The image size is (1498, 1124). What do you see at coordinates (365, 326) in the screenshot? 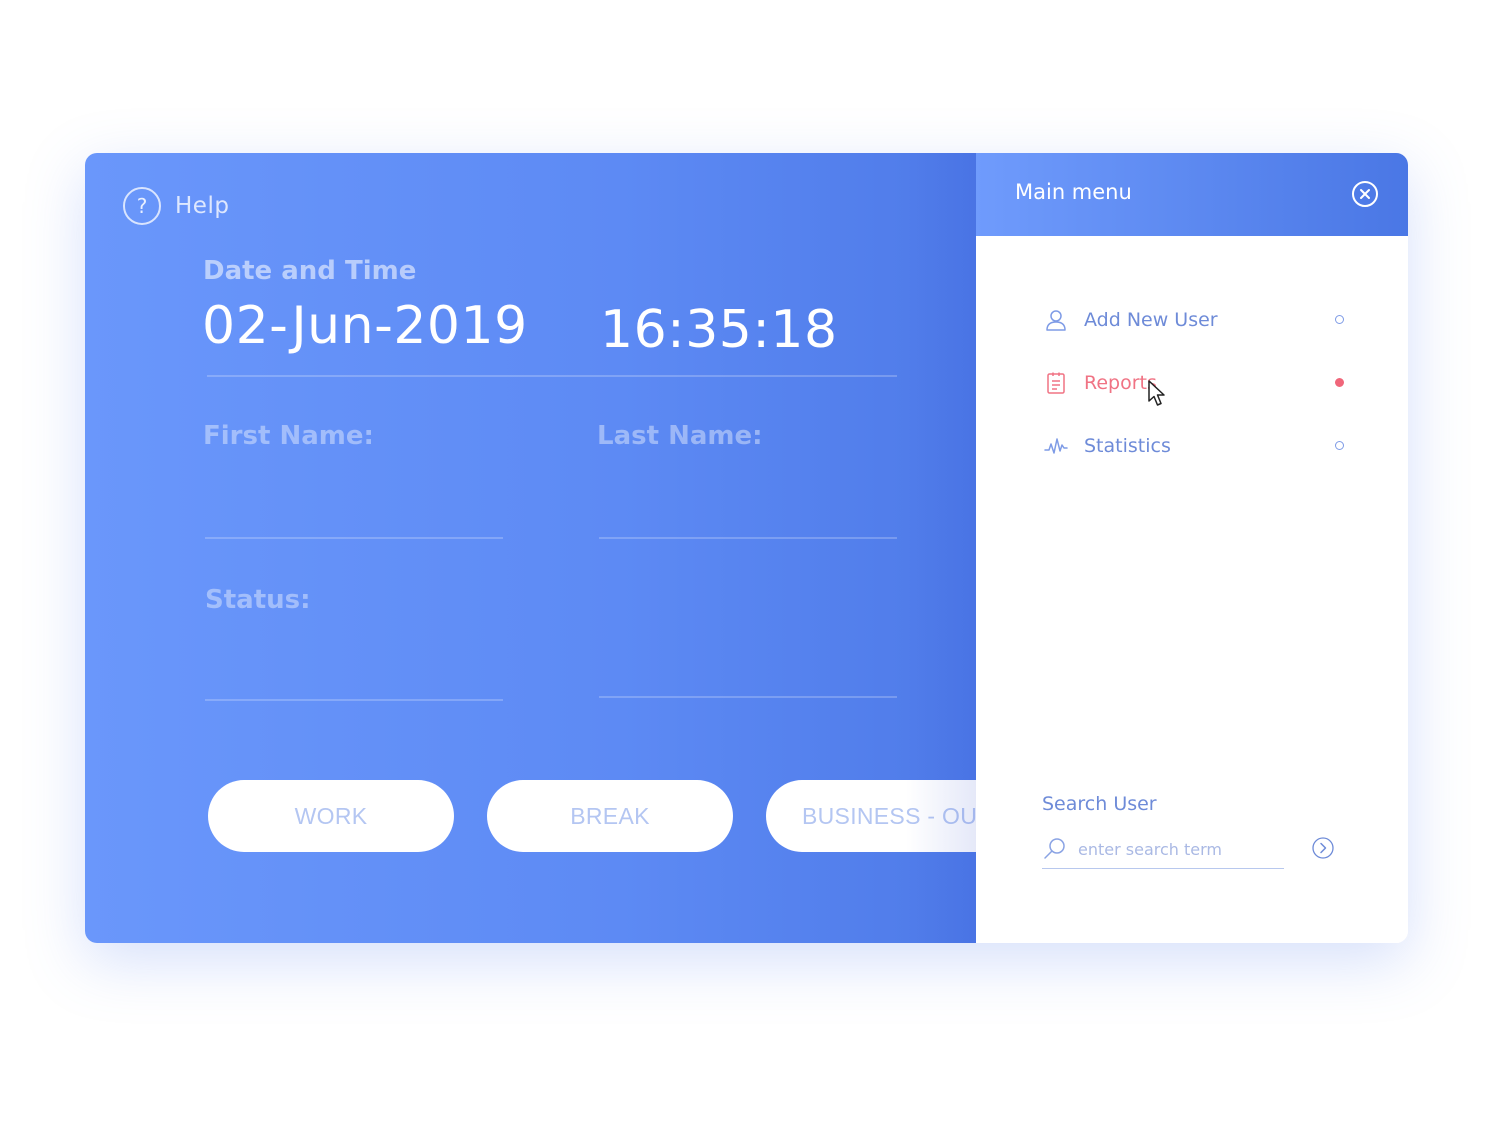
I see `date-value: 02-Jun-2019` at bounding box center [365, 326].